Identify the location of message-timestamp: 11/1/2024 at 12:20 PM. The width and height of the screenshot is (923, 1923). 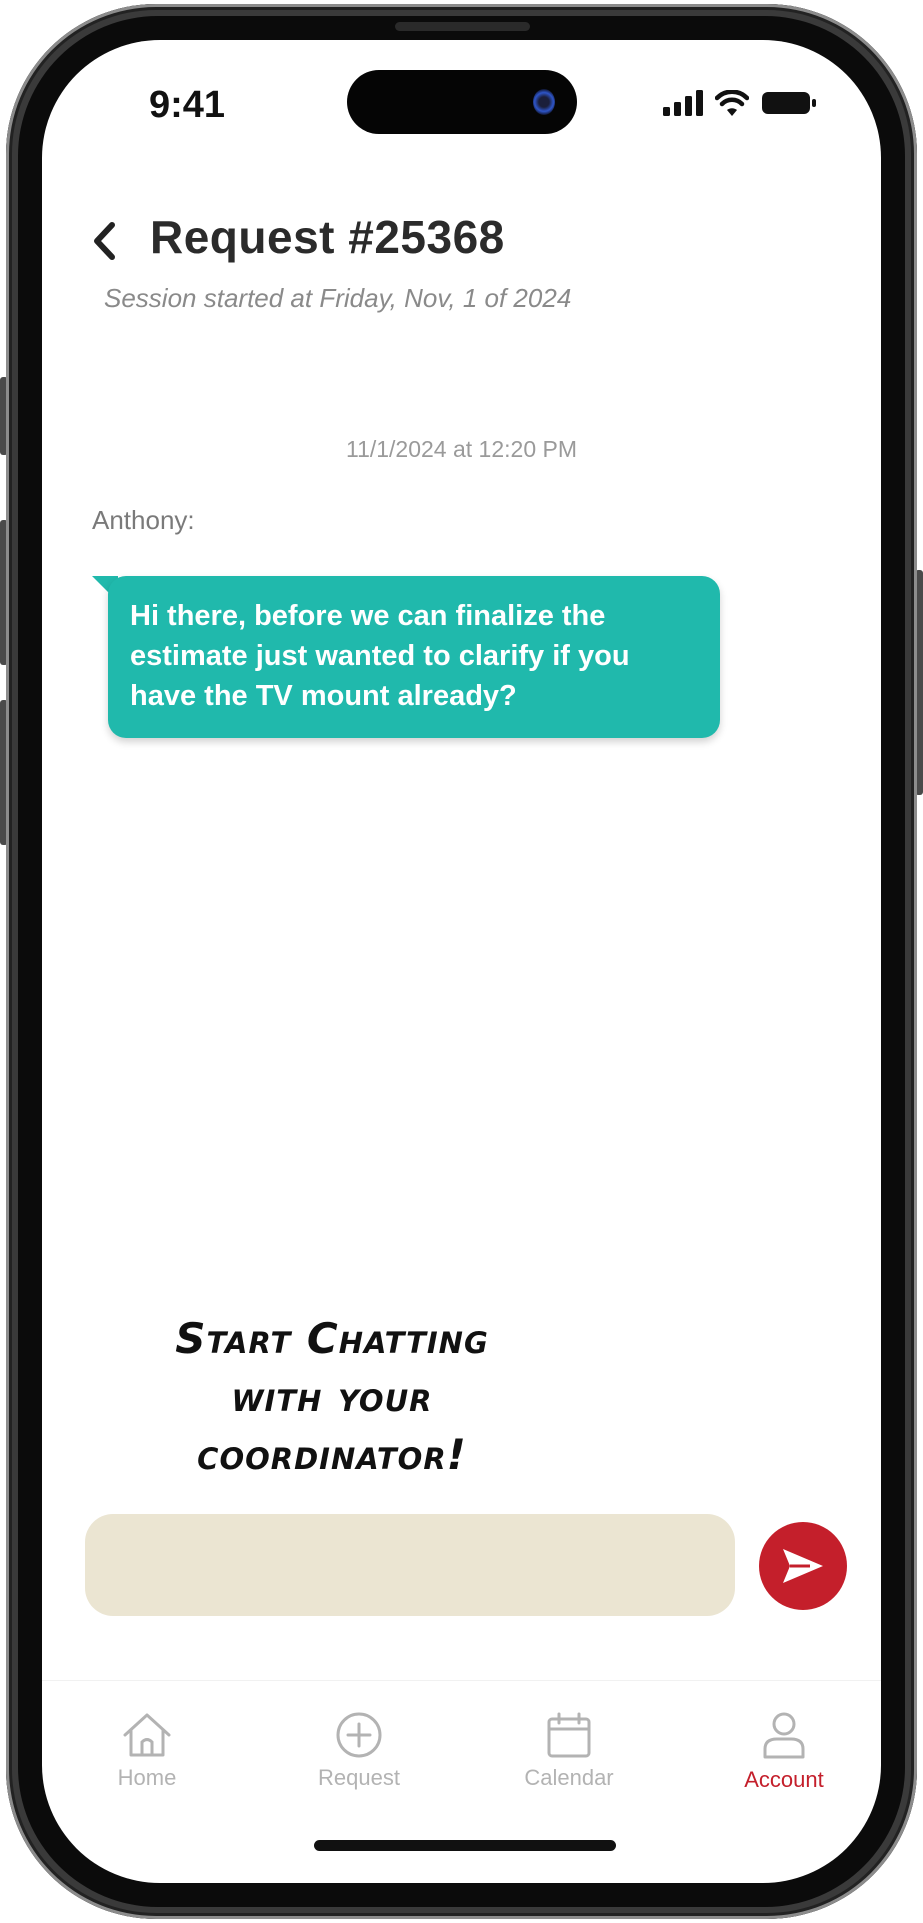
(461, 449).